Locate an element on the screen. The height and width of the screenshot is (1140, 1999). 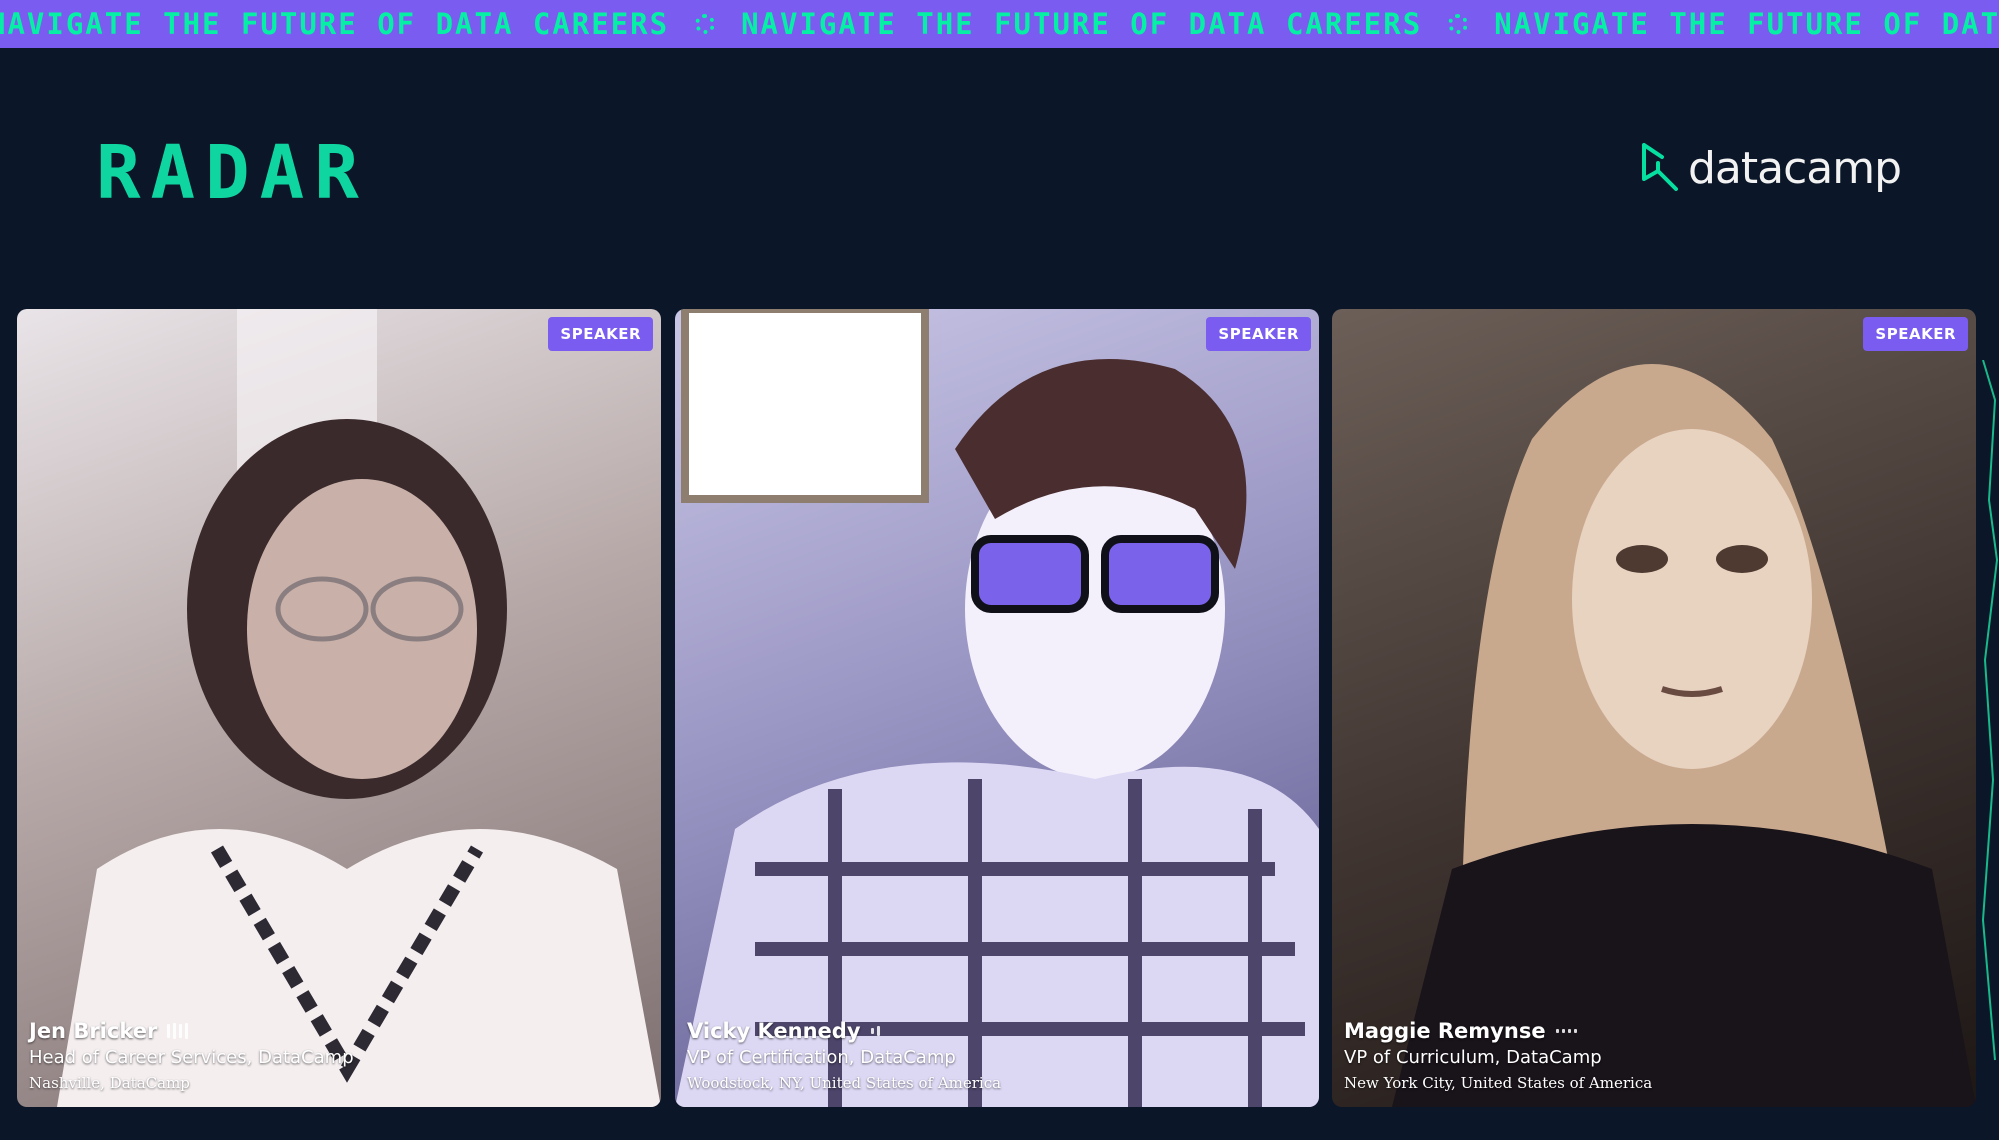
datacamp-mark-icon is located at coordinates (1660, 167).